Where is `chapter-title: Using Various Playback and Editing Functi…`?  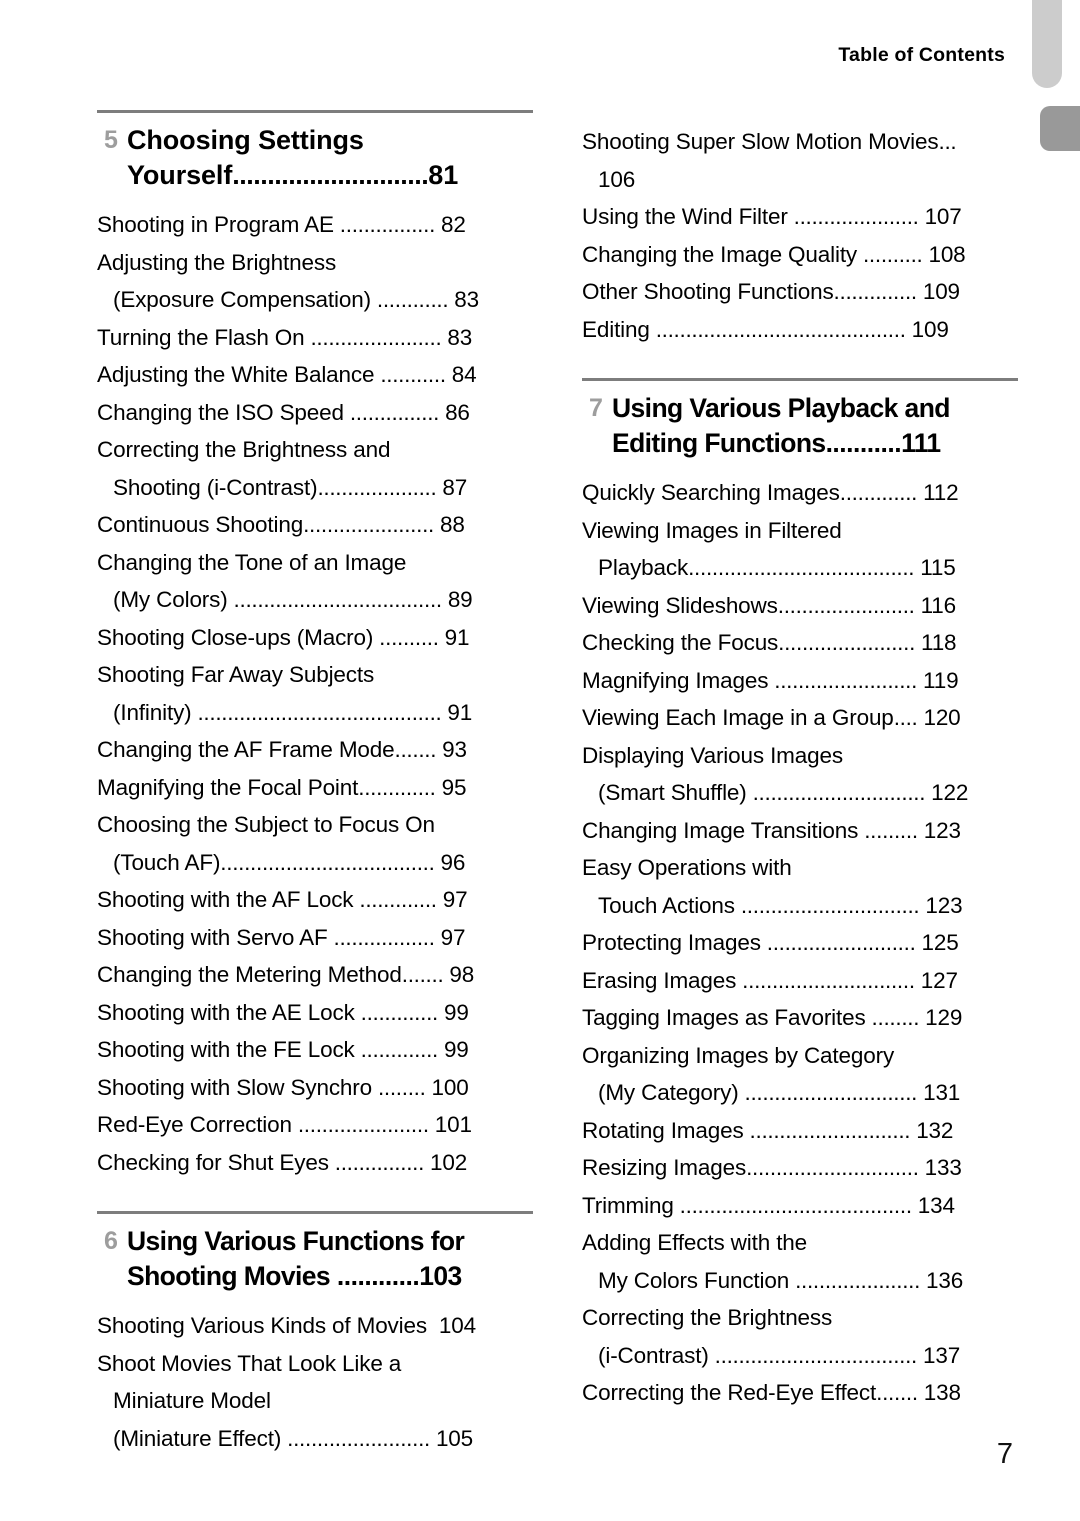
chapter-title: Using Various Playback and Editing Functi… is located at coordinates (815, 426).